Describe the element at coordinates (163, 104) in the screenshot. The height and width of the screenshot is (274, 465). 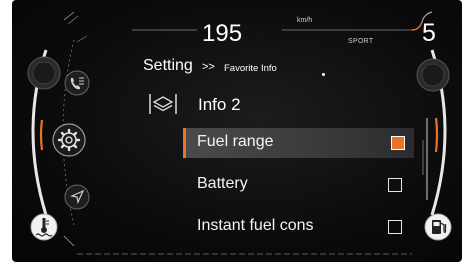
I see `layers-icon` at that location.